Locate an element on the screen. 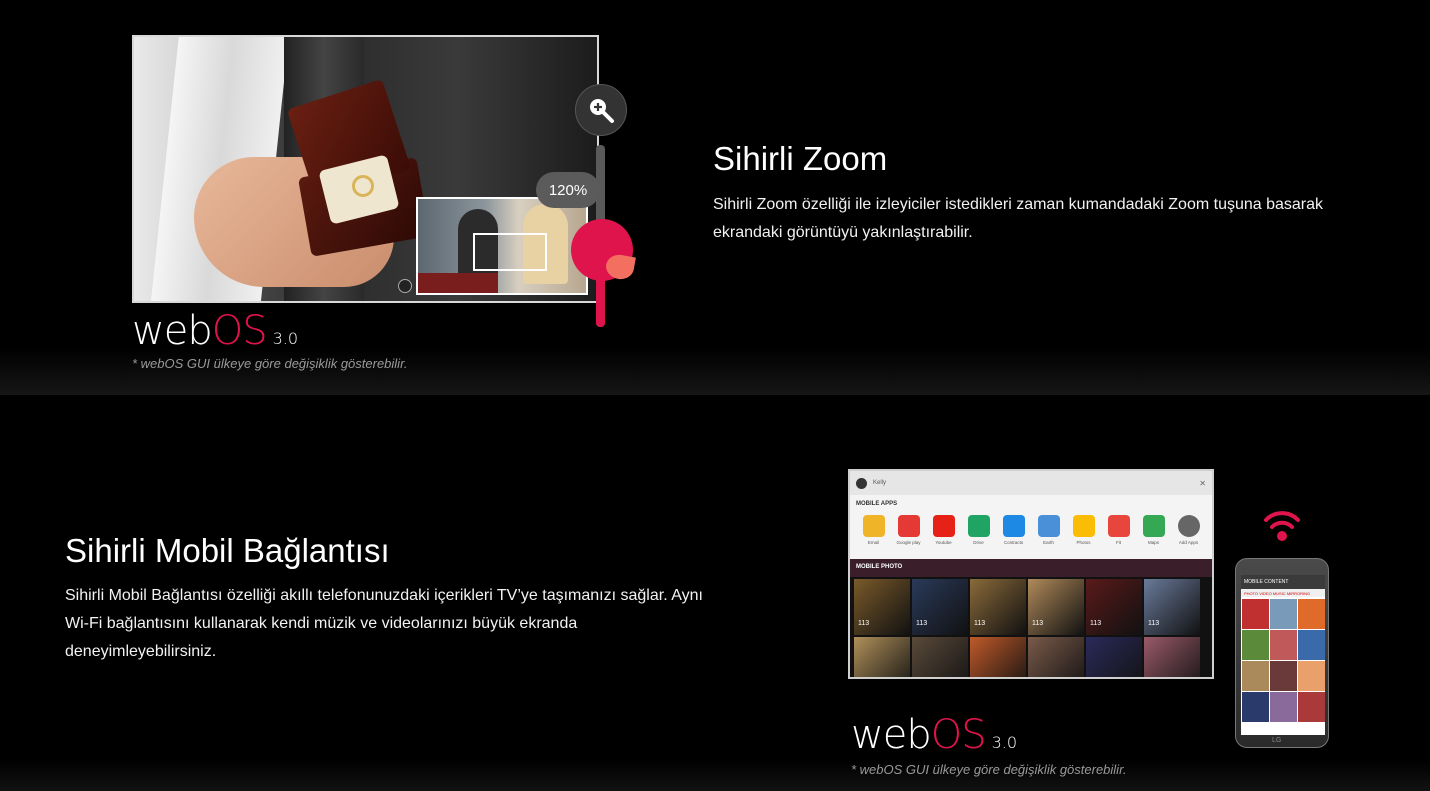 Image resolution: width=1430 pixels, height=791 pixels. phone-photo-grid is located at coordinates (1283, 660).